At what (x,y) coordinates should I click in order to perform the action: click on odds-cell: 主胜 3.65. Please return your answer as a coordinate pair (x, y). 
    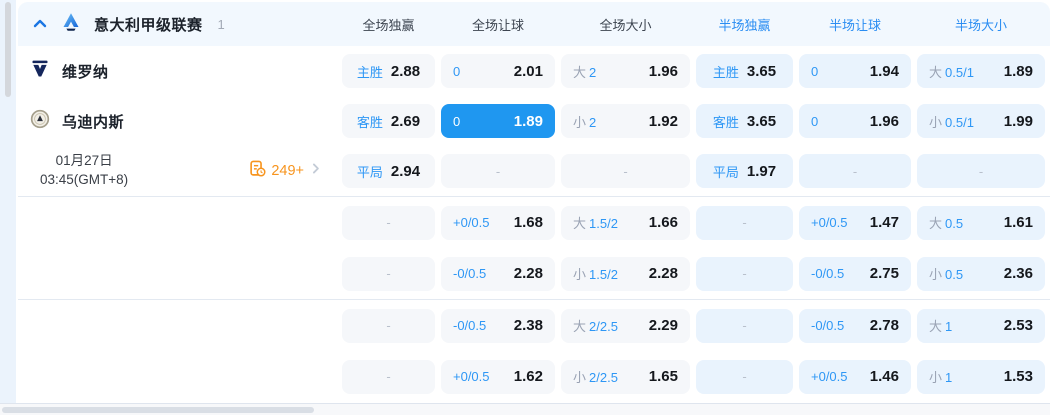
    Looking at the image, I should click on (744, 71).